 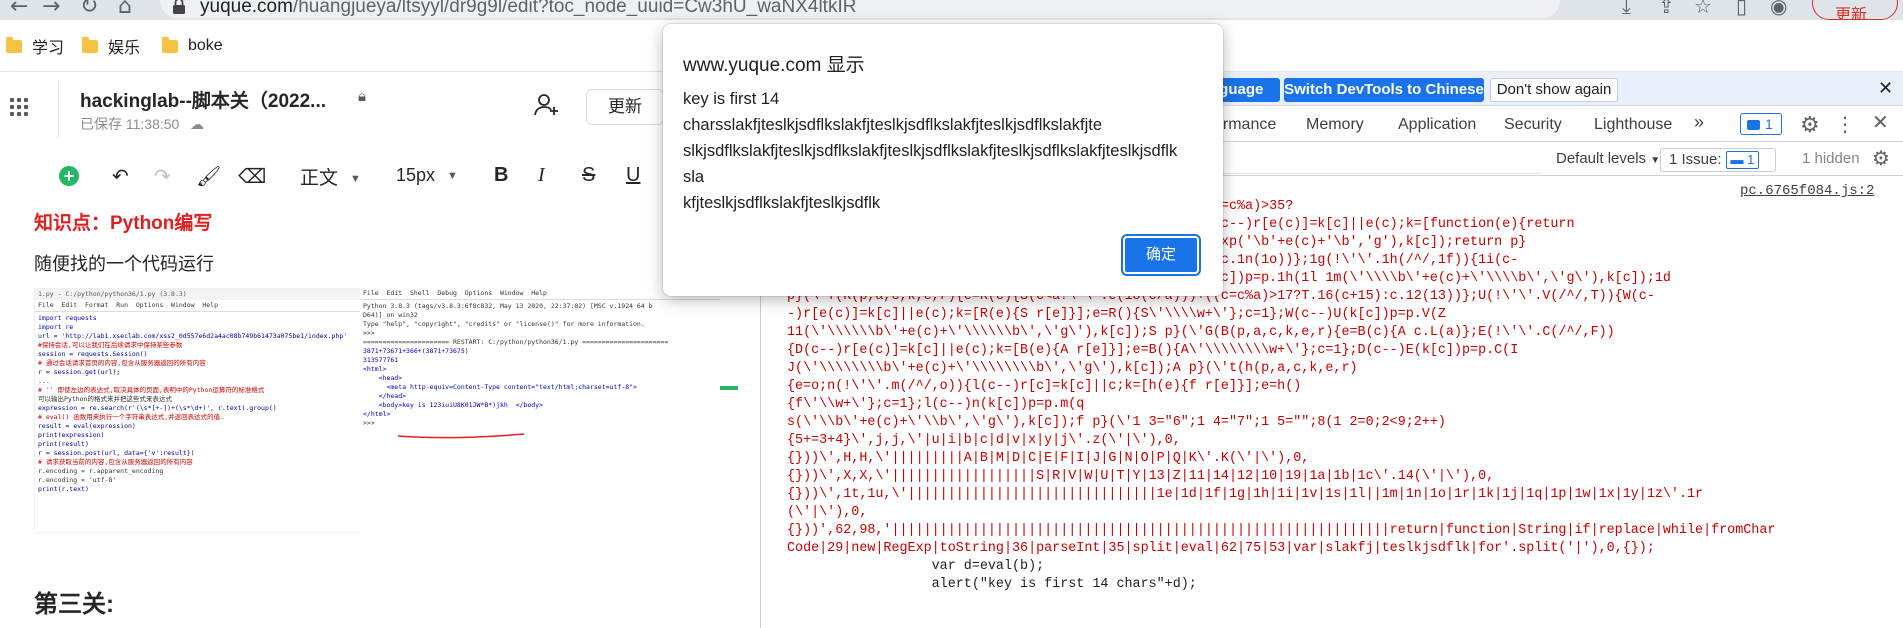 What do you see at coordinates (774, 65) in the screenshot?
I see `dialog-title: www.yuque.com 显示` at bounding box center [774, 65].